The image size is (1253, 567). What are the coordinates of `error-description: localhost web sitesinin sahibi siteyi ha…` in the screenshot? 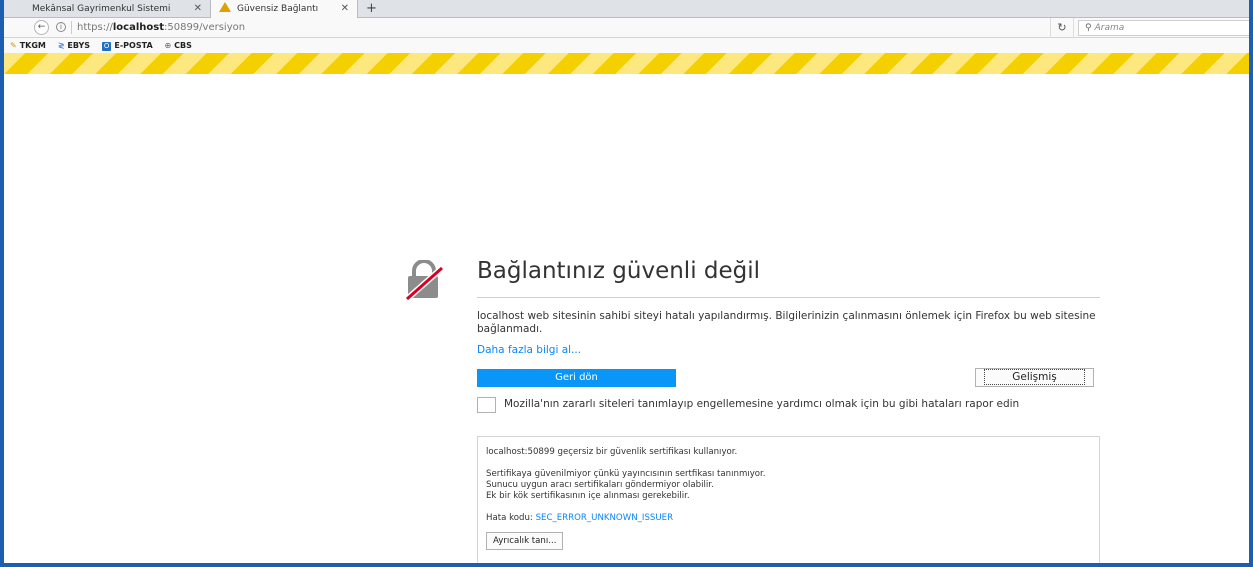 It's located at (786, 322).